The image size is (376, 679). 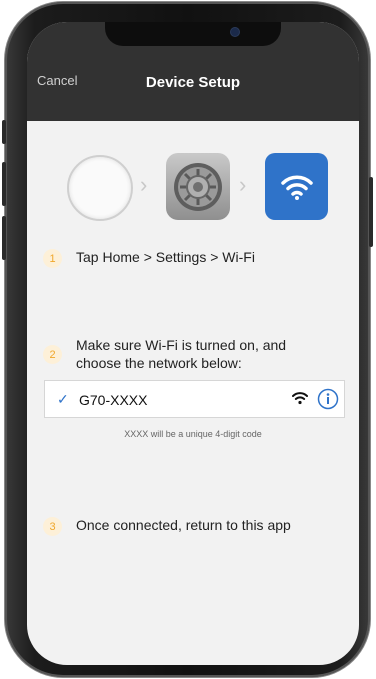 I want to click on front-camera, so click(x=235, y=32).